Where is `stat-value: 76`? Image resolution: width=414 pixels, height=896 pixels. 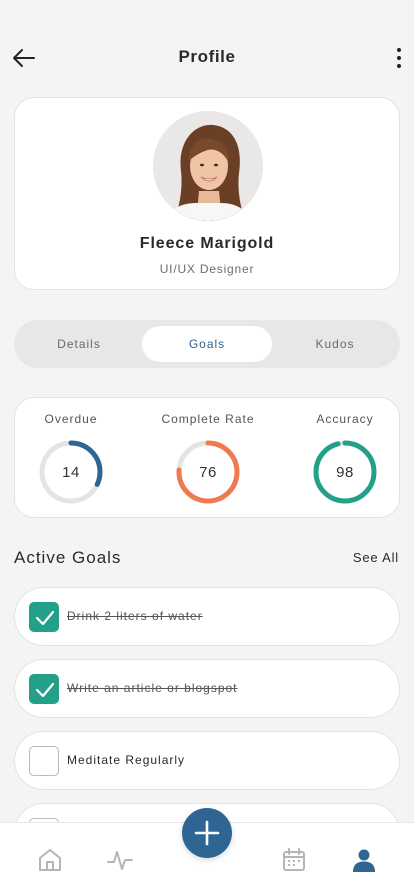 stat-value: 76 is located at coordinates (208, 472).